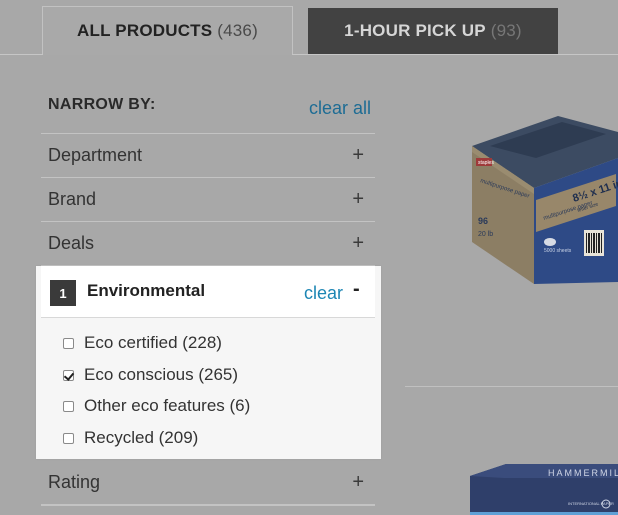 The image size is (618, 515). I want to click on option-eco-conscious: Eco conscious (265), so click(150, 375).